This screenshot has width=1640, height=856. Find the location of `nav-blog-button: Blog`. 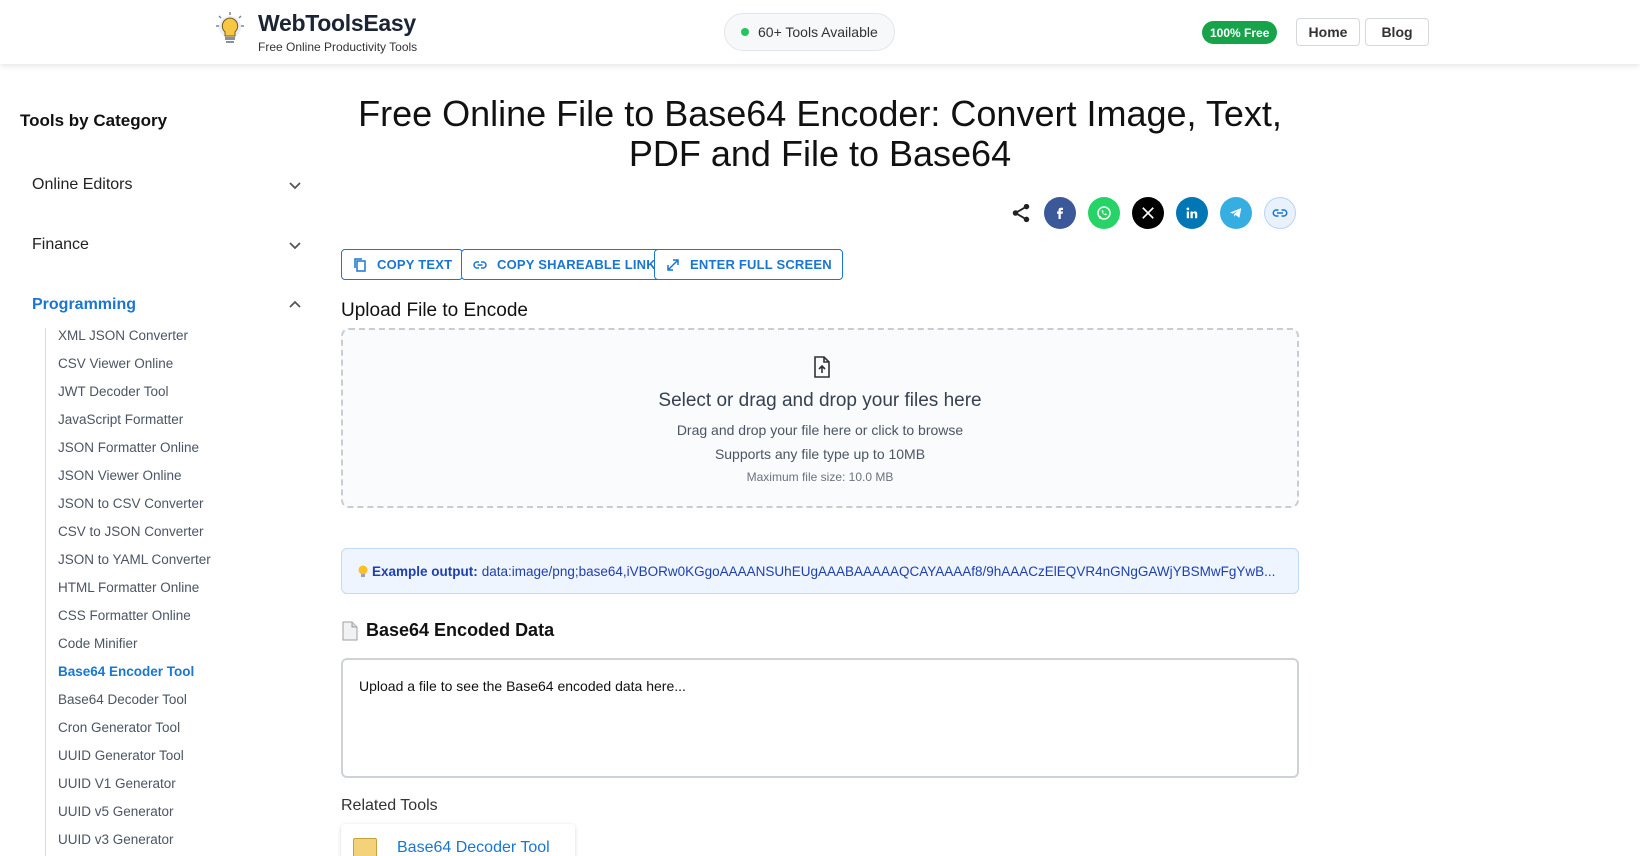

nav-blog-button: Blog is located at coordinates (1397, 32).